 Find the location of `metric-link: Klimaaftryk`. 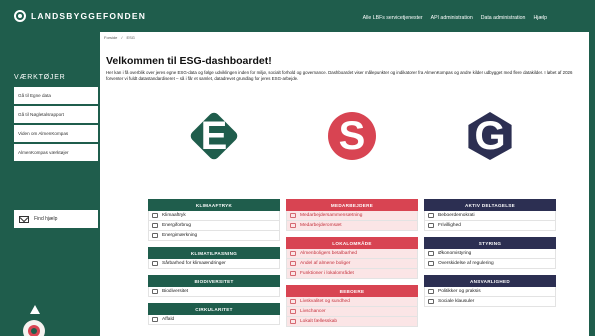

metric-link: Klimaaftryk is located at coordinates (214, 216).